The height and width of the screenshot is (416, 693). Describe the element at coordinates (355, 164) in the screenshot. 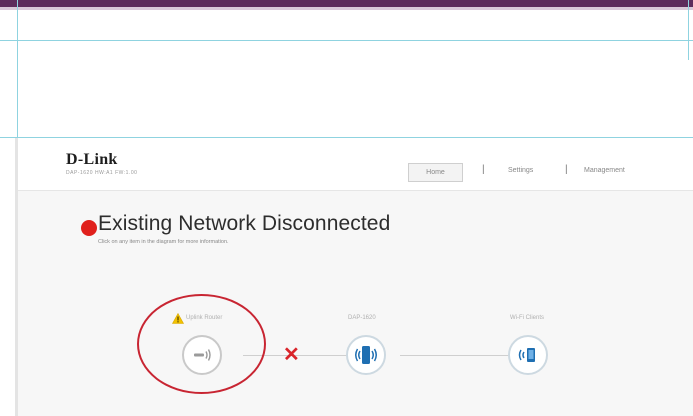

I see `header-bar` at that location.